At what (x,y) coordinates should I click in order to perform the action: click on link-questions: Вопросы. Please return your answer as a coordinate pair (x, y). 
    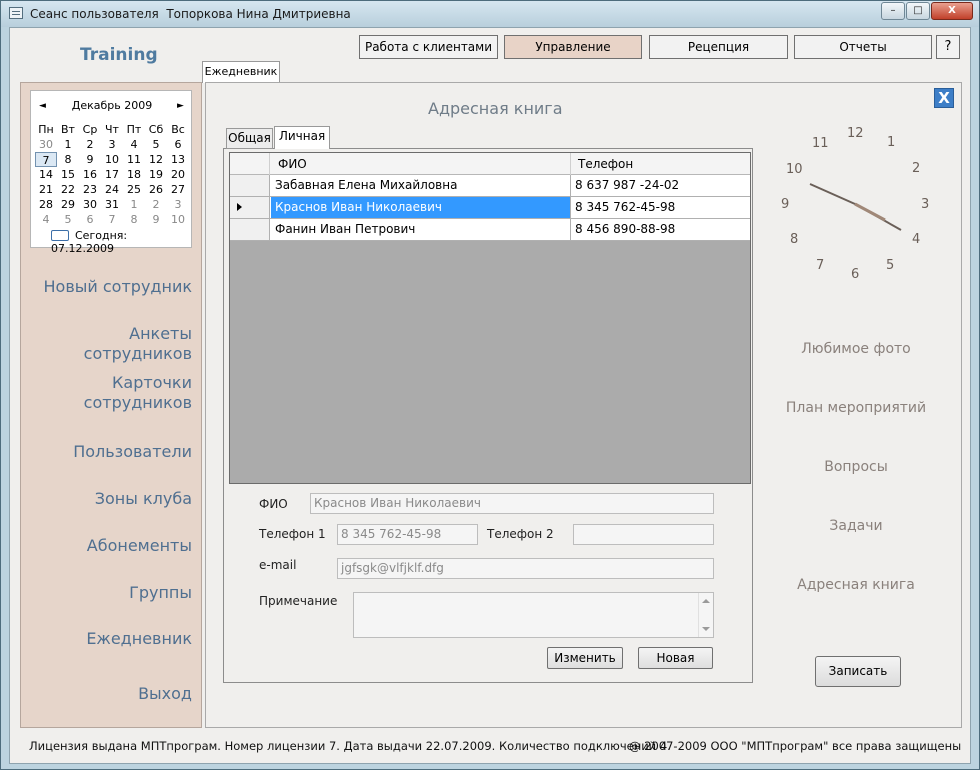
    Looking at the image, I should click on (856, 467).